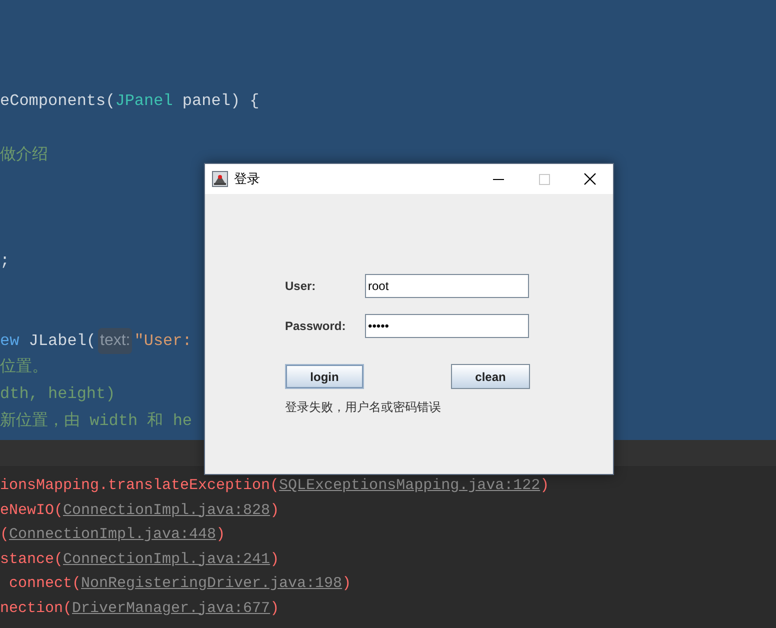 The image size is (776, 628). Describe the element at coordinates (166, 560) in the screenshot. I see `source-link: ConnectionImpl.java:241` at that location.